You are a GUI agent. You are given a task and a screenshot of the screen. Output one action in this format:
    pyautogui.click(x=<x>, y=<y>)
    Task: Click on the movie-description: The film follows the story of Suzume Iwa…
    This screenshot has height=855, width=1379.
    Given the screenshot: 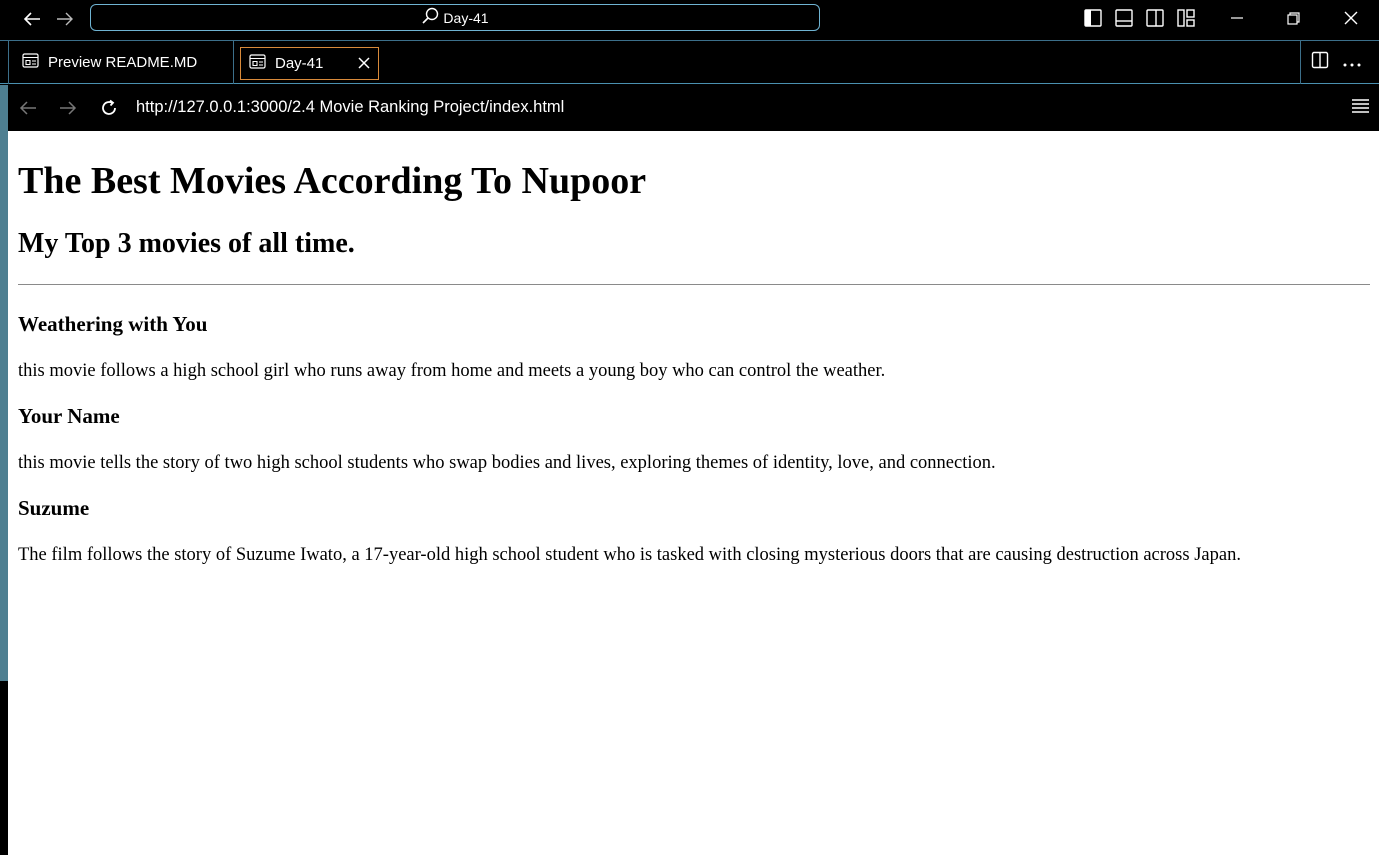 What is the action you would take?
    pyautogui.click(x=629, y=555)
    